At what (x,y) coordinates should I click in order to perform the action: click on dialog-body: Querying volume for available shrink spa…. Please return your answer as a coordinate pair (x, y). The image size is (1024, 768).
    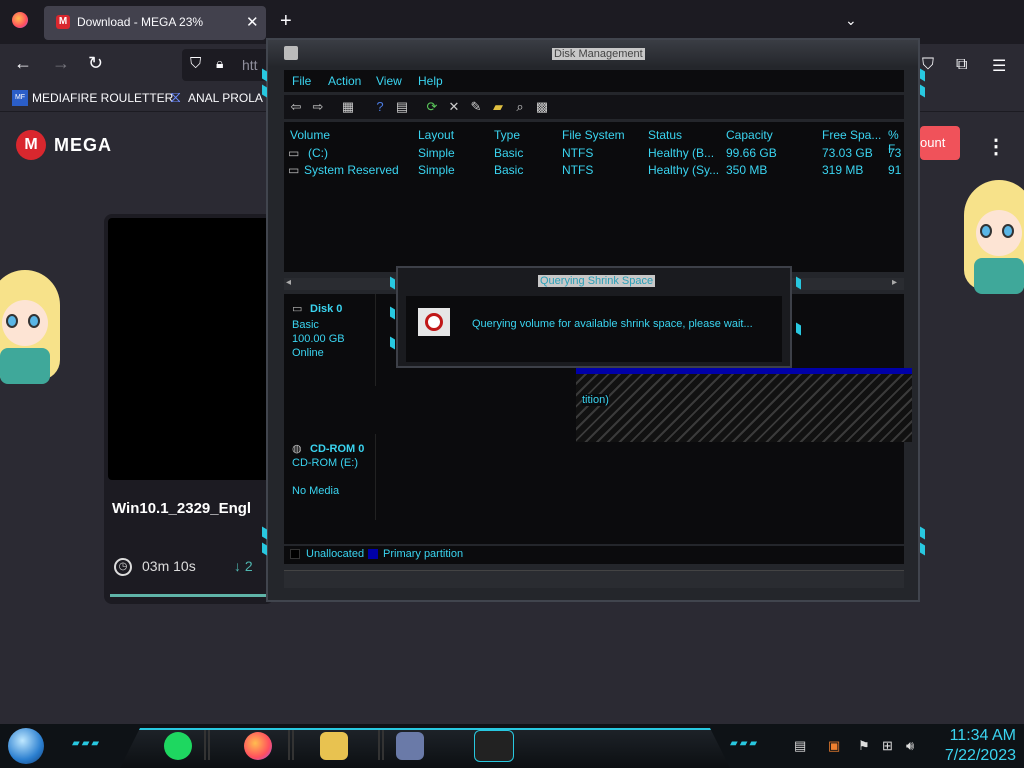
    Looking at the image, I should click on (594, 329).